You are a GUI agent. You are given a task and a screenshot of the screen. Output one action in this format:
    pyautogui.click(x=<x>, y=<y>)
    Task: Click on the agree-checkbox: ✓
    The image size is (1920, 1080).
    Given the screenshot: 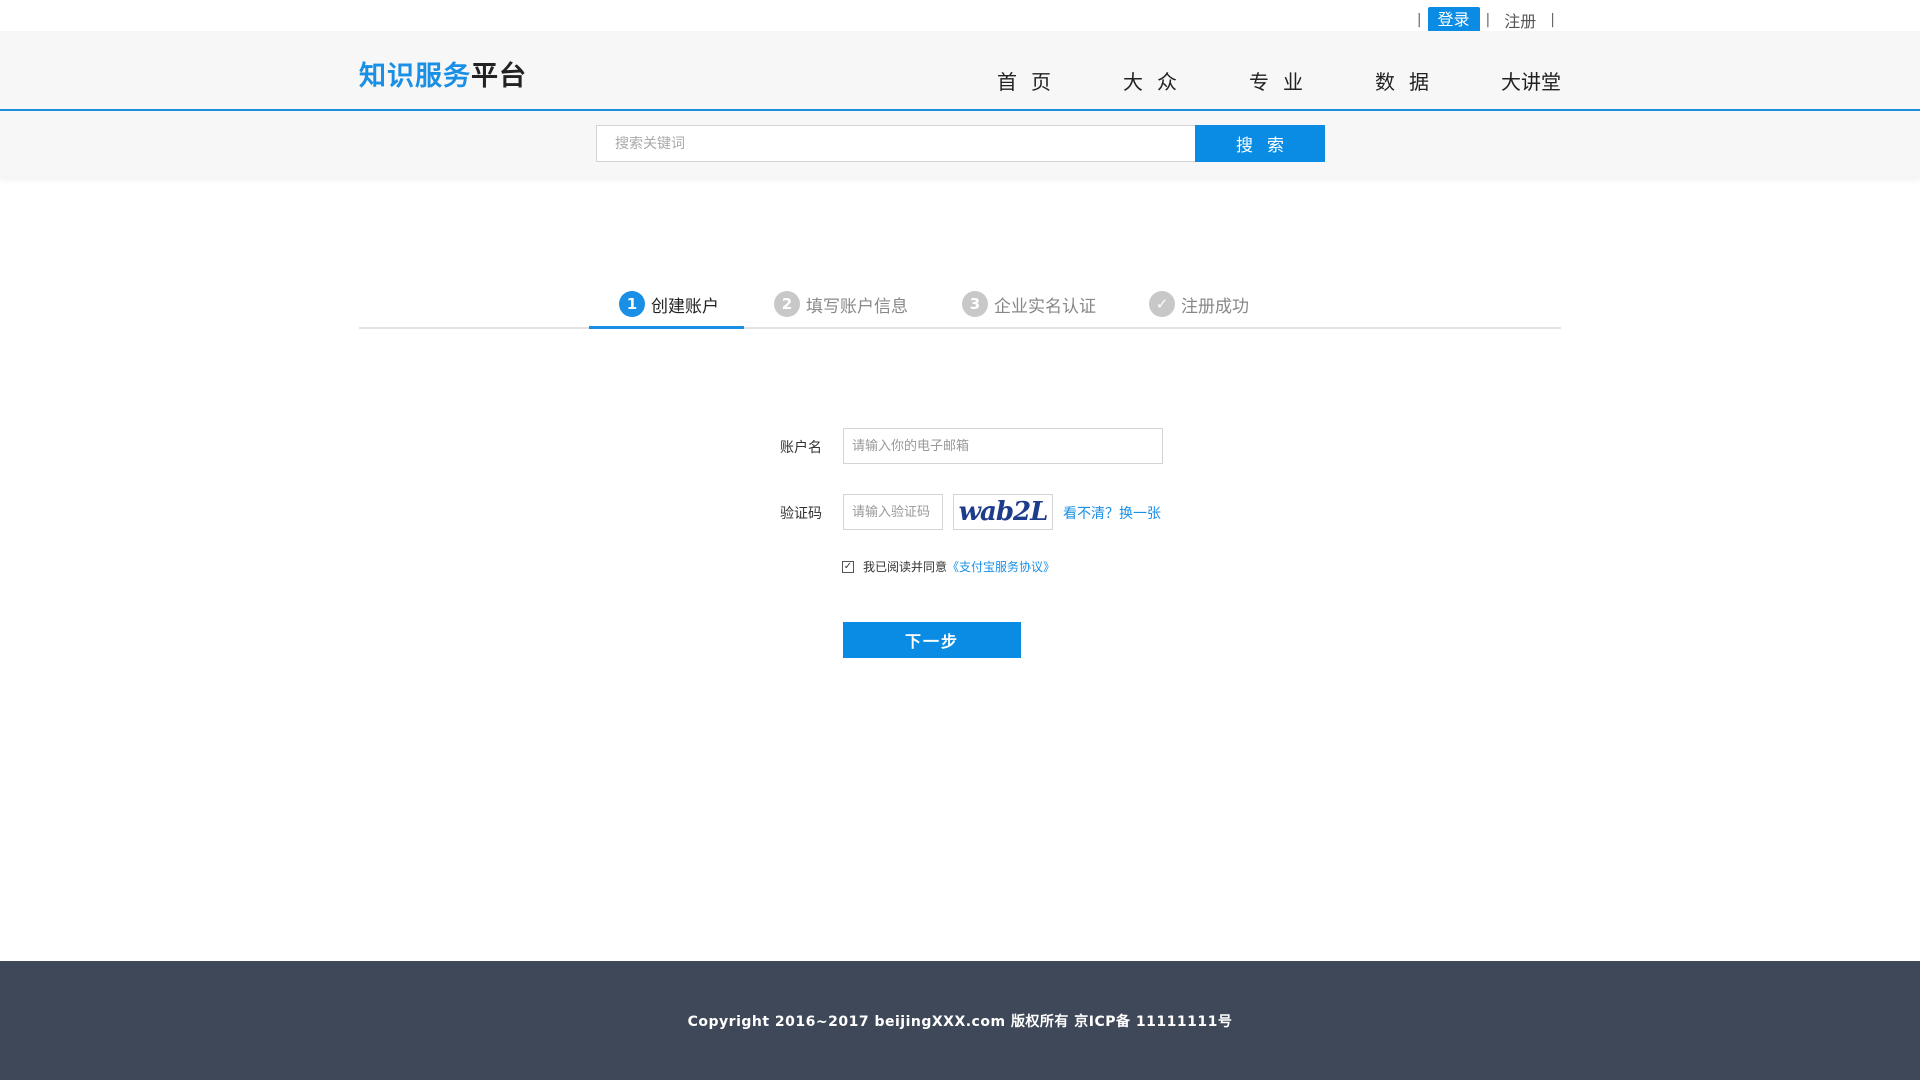 What is the action you would take?
    pyautogui.click(x=848, y=566)
    